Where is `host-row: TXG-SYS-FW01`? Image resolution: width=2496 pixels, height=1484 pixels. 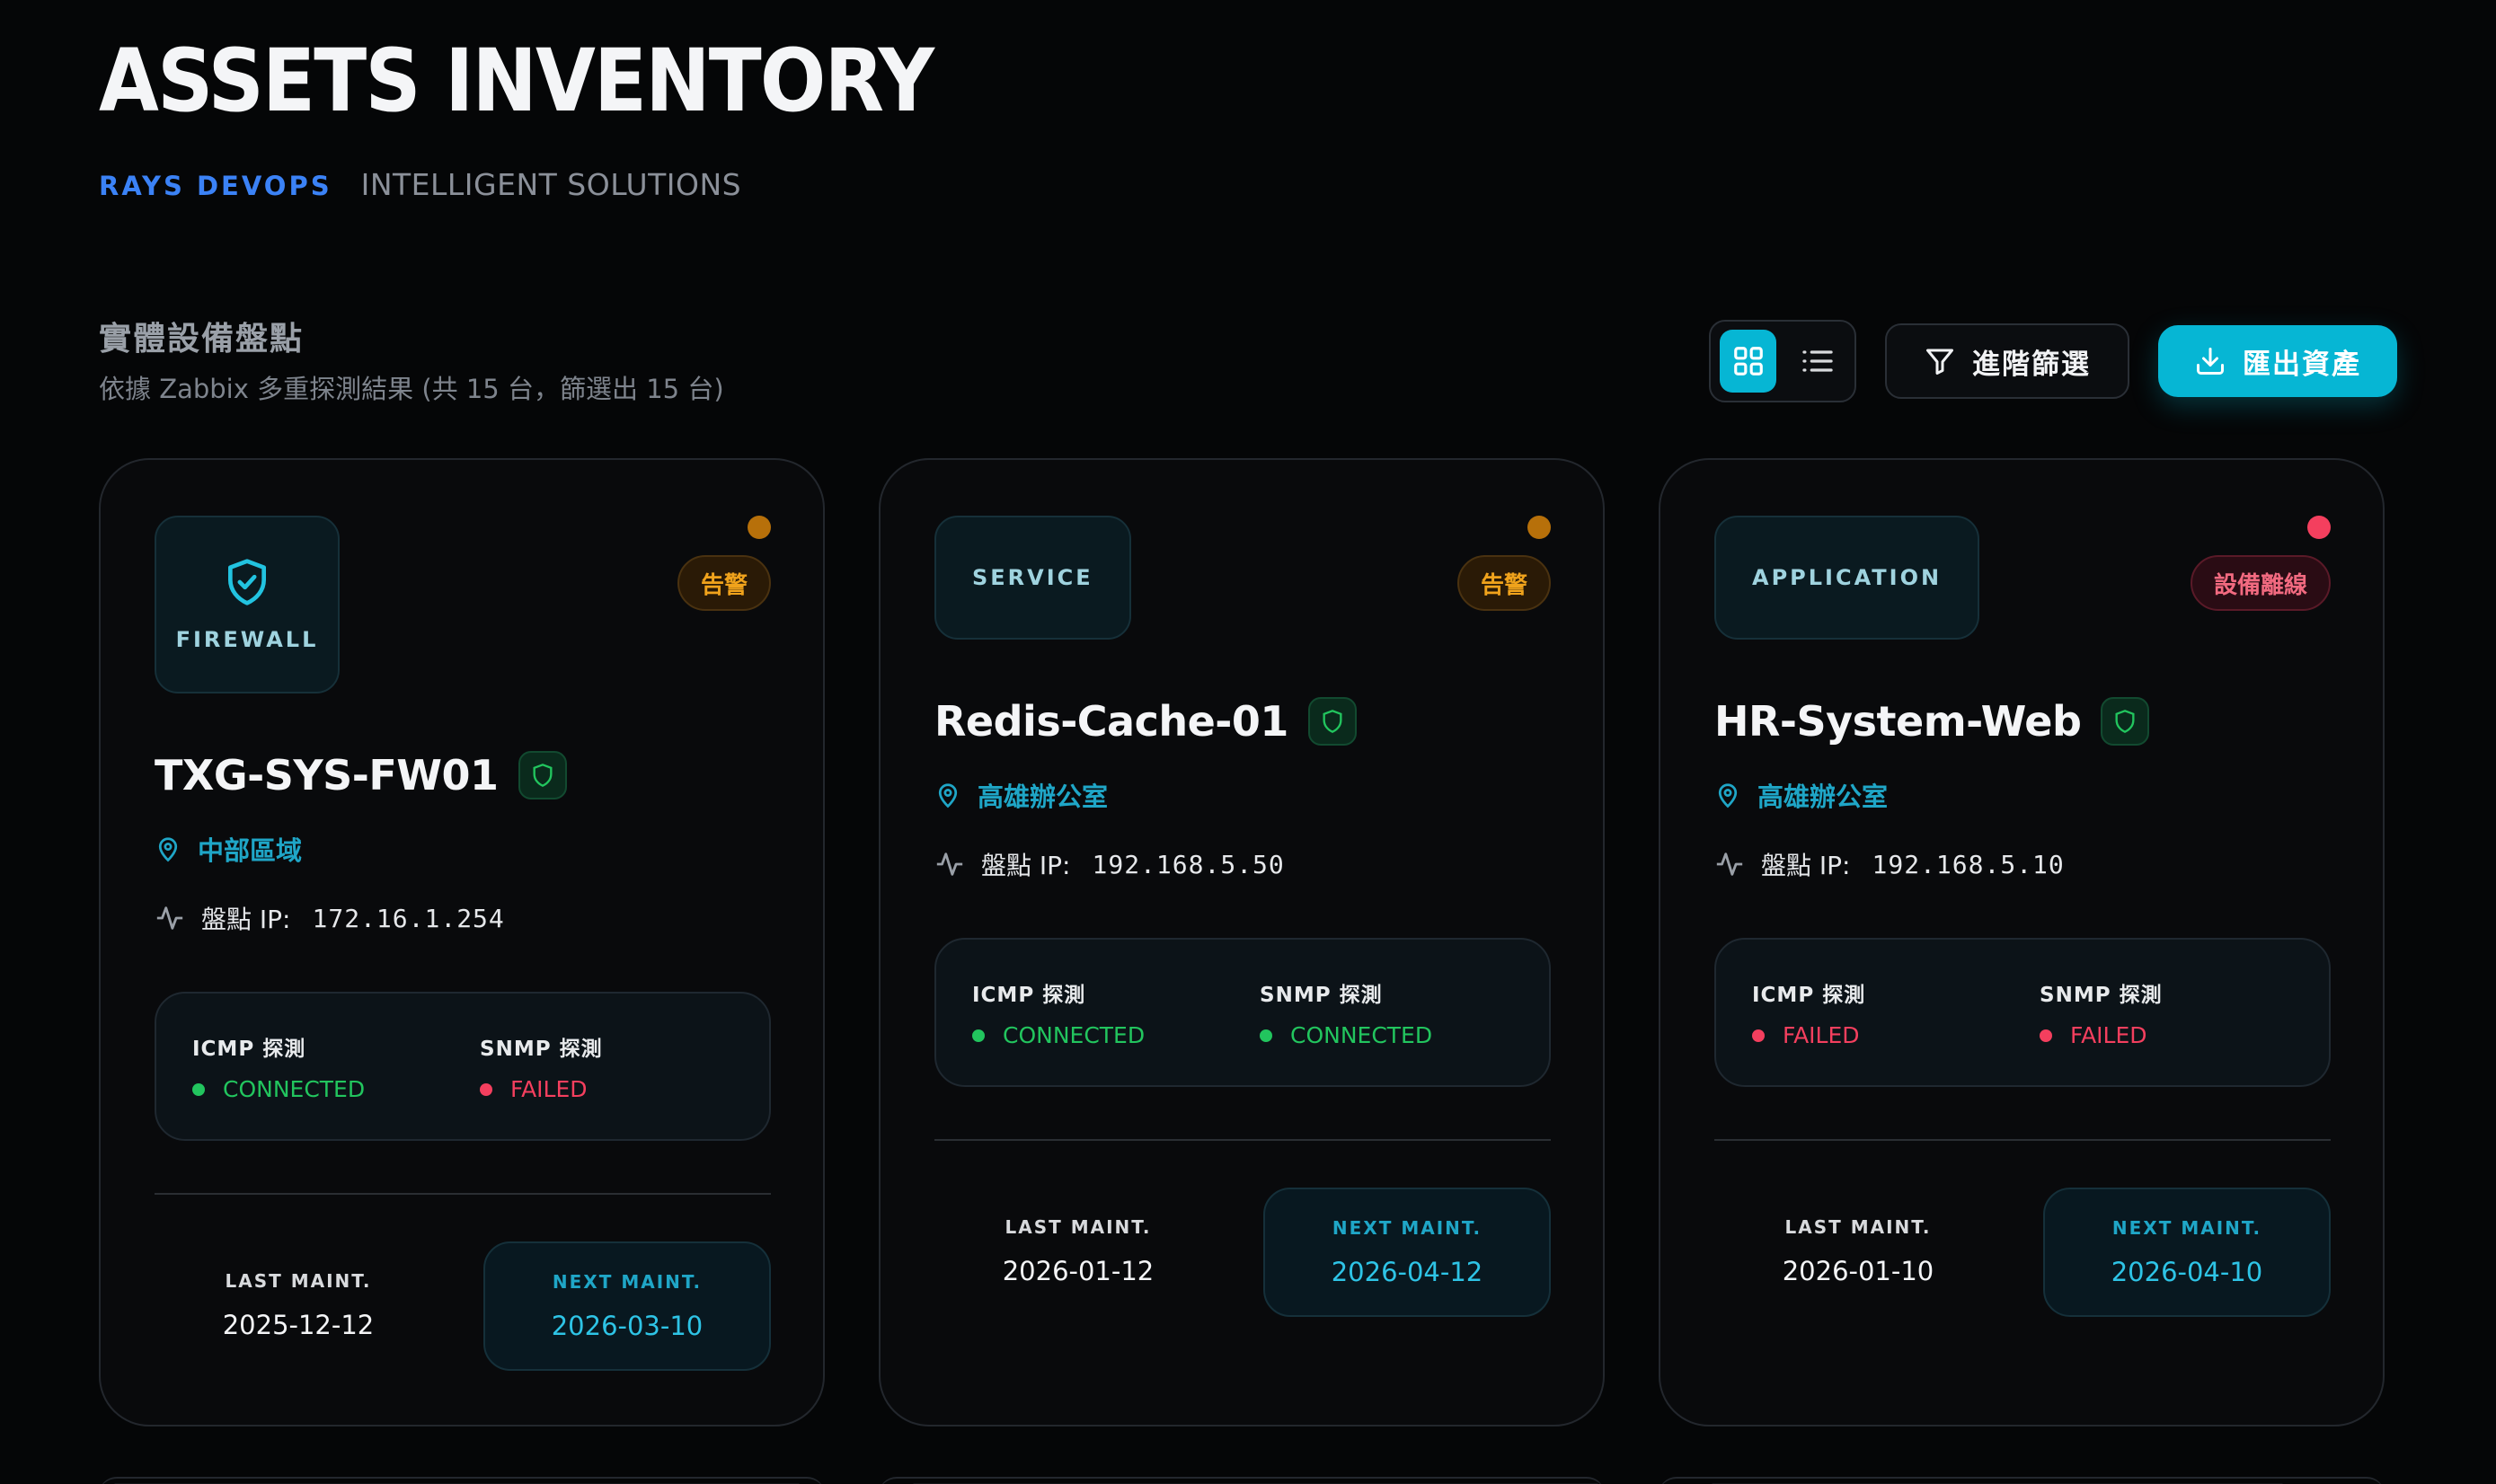
host-row: TXG-SYS-FW01 is located at coordinates (361, 775).